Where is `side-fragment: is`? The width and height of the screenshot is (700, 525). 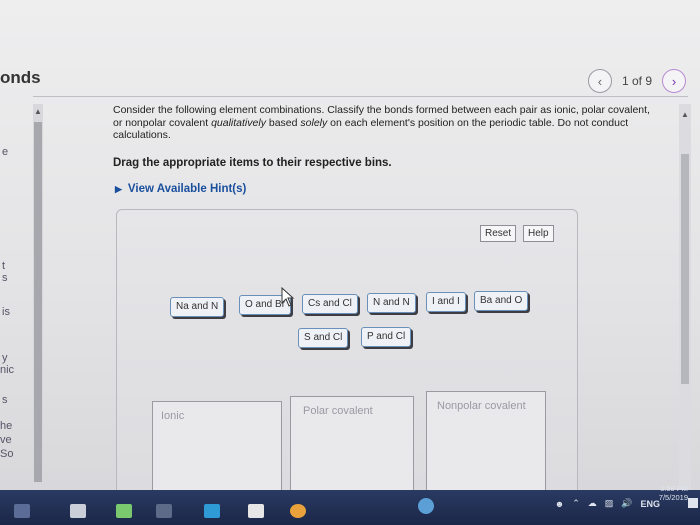
side-fragment: is is located at coordinates (6, 312).